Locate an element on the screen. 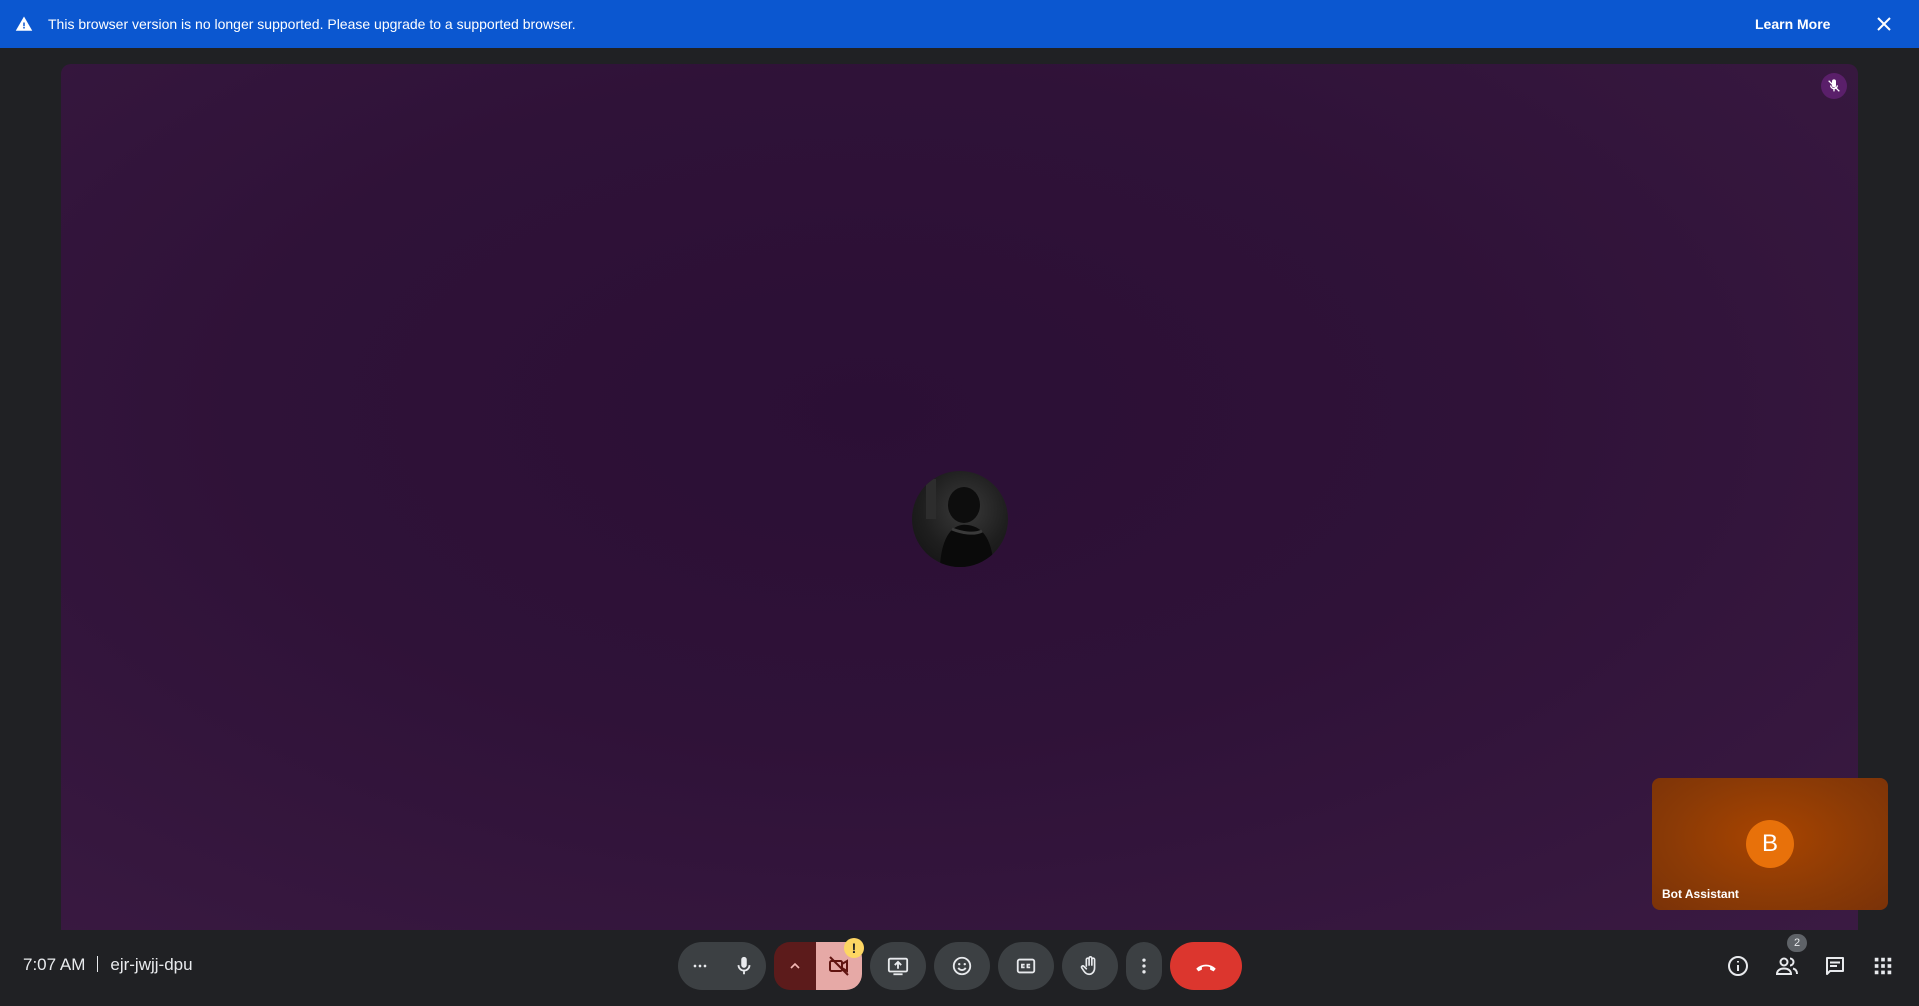  video-options-button is located at coordinates (795, 966).